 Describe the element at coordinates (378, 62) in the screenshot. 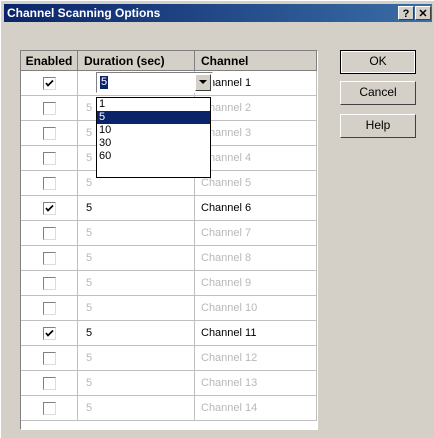

I see `ok-button: OK` at that location.